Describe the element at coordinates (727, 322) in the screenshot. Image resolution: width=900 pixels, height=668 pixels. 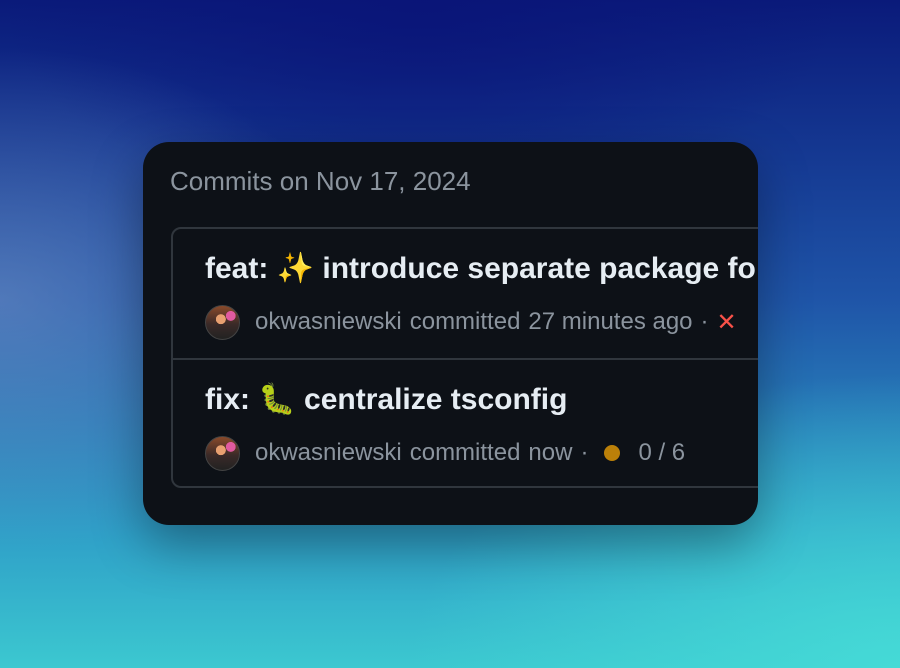
I see `status-failure-icon: ✕` at that location.